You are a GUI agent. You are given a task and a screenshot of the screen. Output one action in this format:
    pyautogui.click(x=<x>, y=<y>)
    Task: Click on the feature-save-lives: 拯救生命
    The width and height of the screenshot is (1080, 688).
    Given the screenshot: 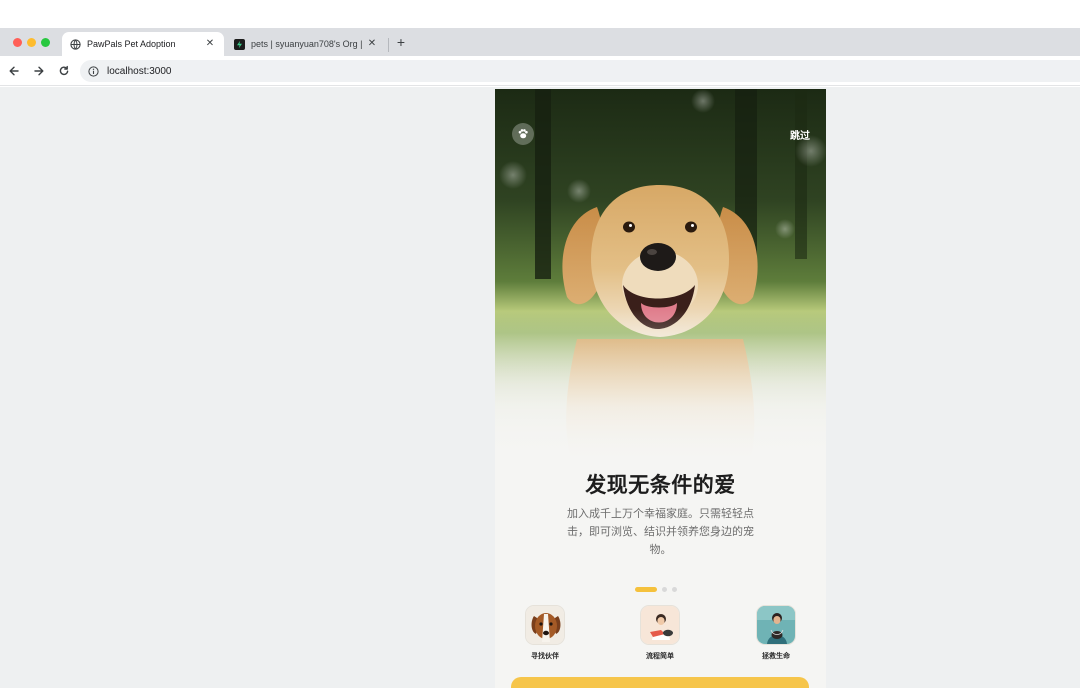 What is the action you would take?
    pyautogui.click(x=776, y=633)
    